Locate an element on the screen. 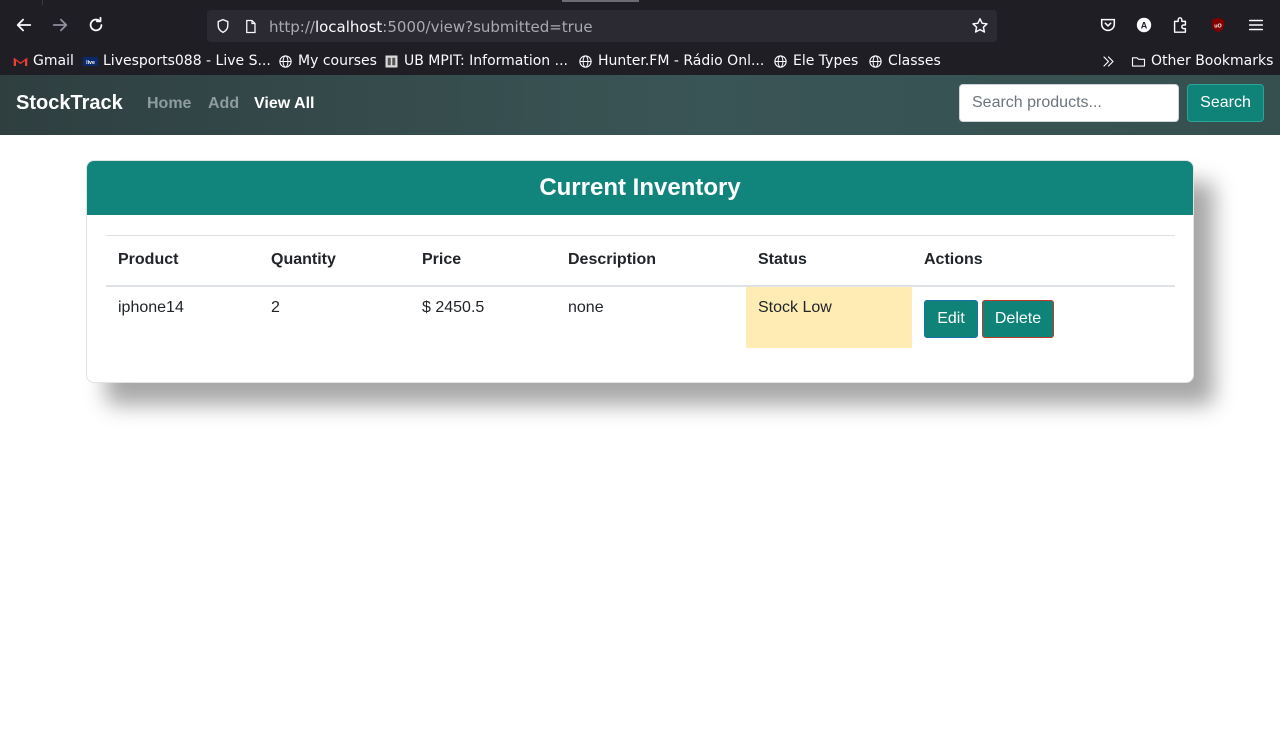  forward-arrow-icon is located at coordinates (60, 25).